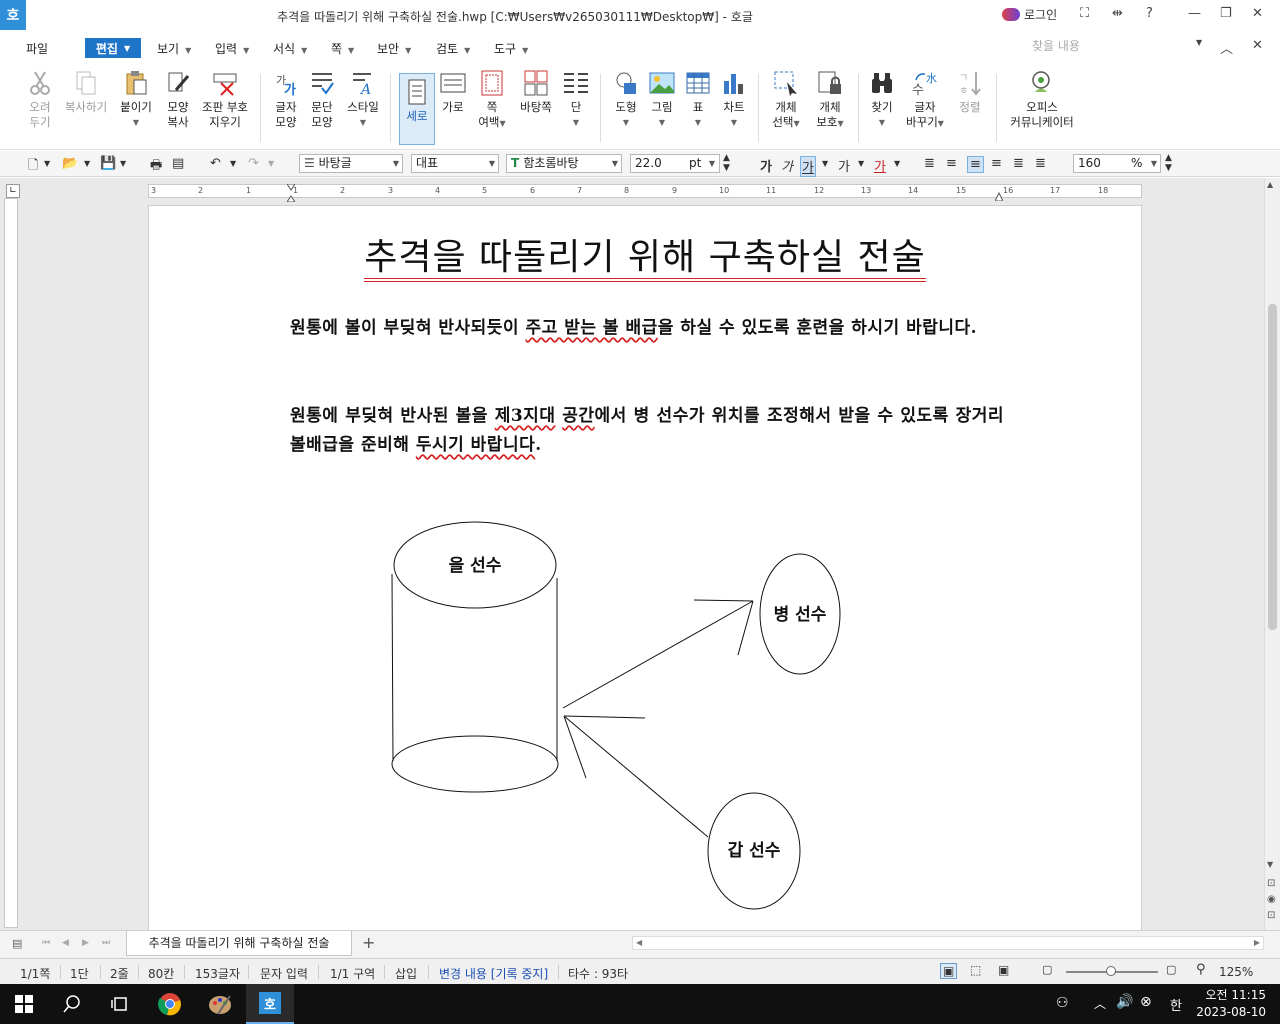  Describe the element at coordinates (511, 48) in the screenshot. I see `menu-tools: 도구 ▼` at that location.